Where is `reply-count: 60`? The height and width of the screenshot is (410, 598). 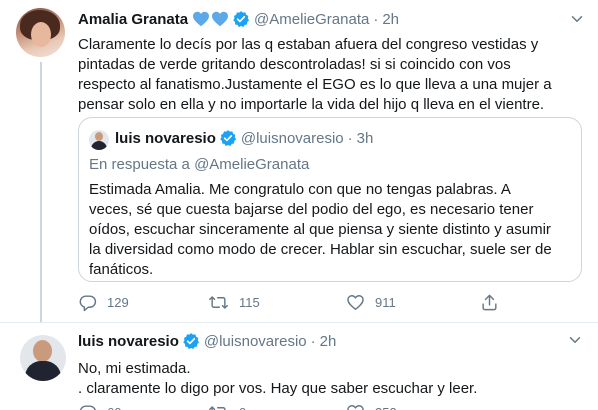 reply-count: 60 is located at coordinates (114, 407).